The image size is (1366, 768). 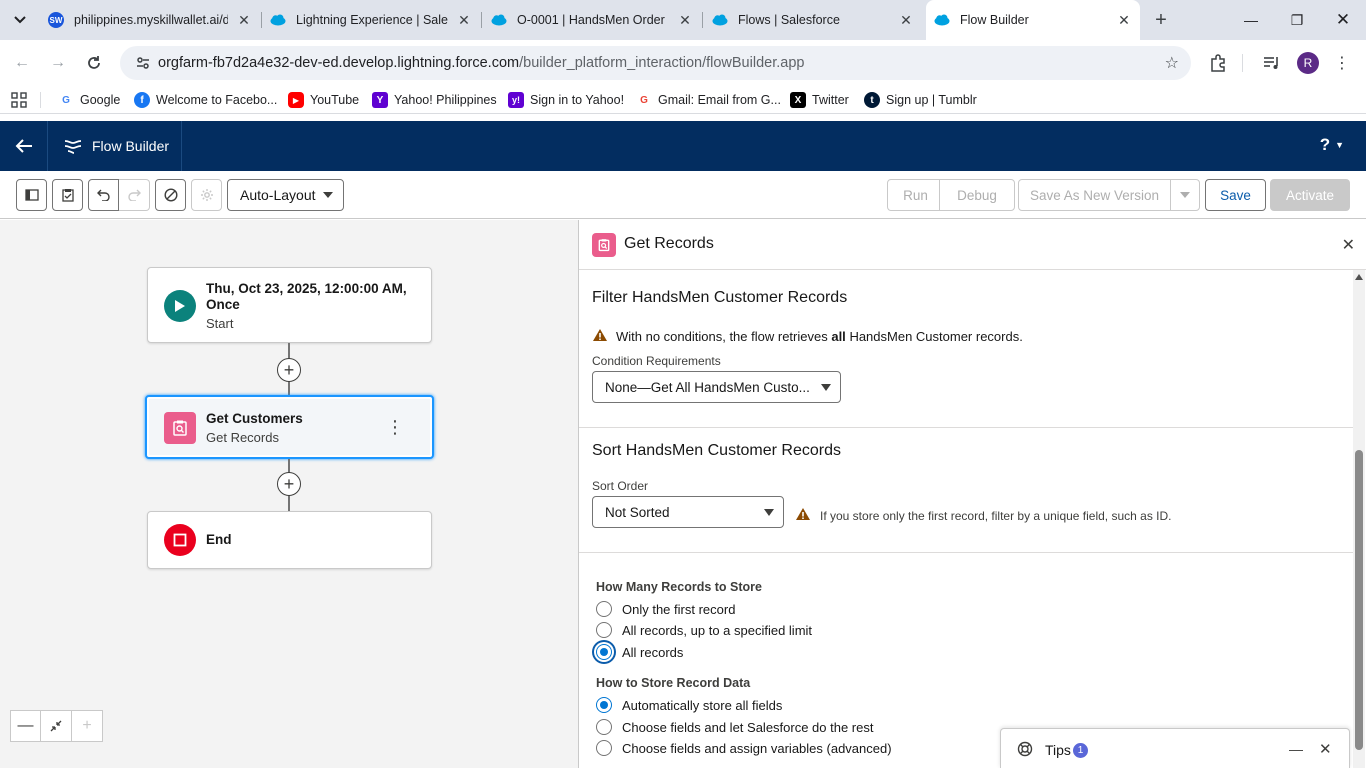 What do you see at coordinates (335, 100) in the screenshot?
I see `bookmark-label: YouTube` at bounding box center [335, 100].